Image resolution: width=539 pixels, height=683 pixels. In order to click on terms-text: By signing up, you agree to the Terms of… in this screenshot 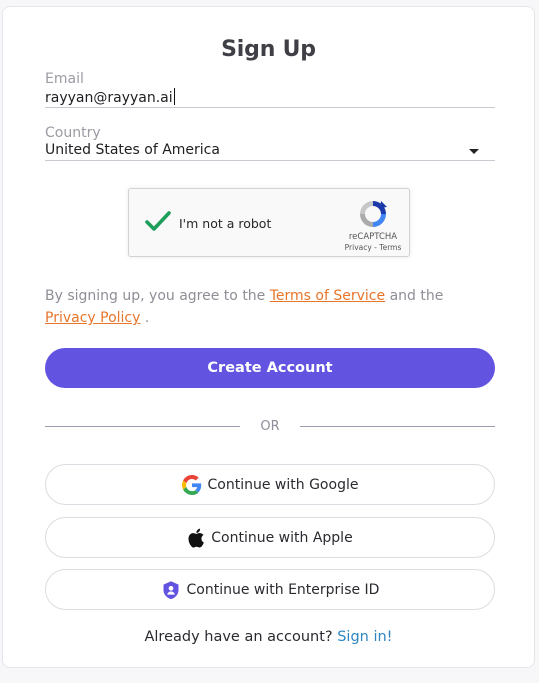, I will do `click(275, 307)`.